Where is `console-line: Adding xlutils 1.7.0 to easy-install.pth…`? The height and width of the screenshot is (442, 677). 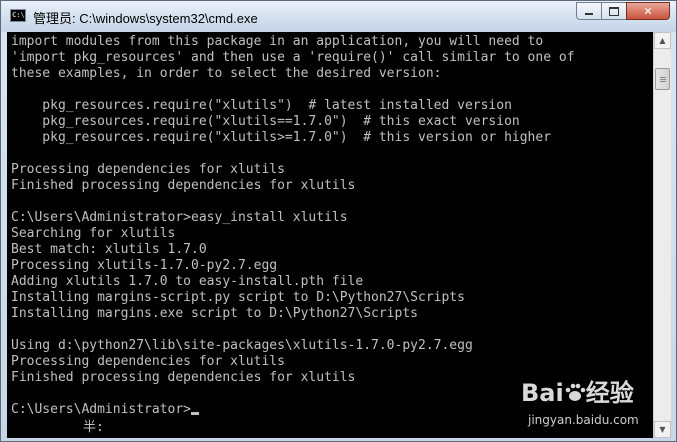 console-line: Adding xlutils 1.7.0 to easy-install.pth… is located at coordinates (187, 281).